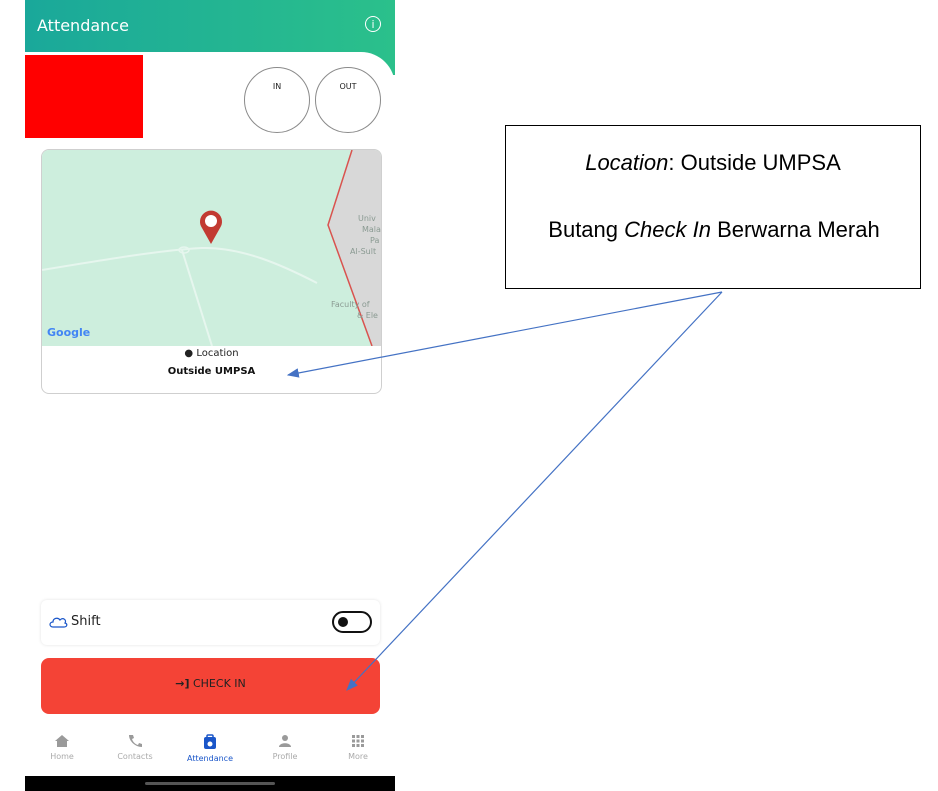 The height and width of the screenshot is (791, 938). What do you see at coordinates (217, 353) in the screenshot?
I see `location-label: Location` at bounding box center [217, 353].